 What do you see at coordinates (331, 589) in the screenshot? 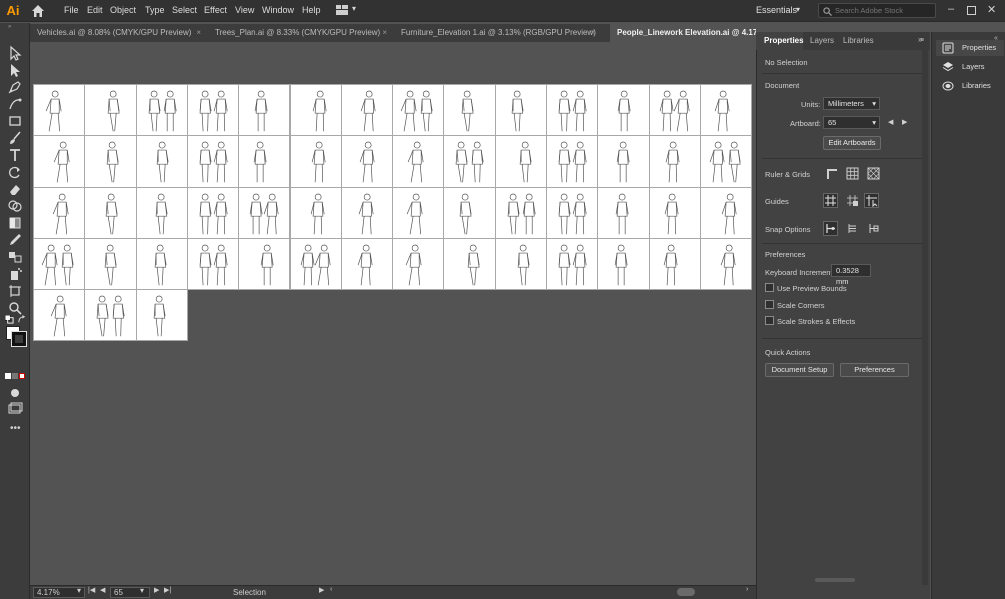
I see `scroll-left-icon: ‹` at bounding box center [331, 589].